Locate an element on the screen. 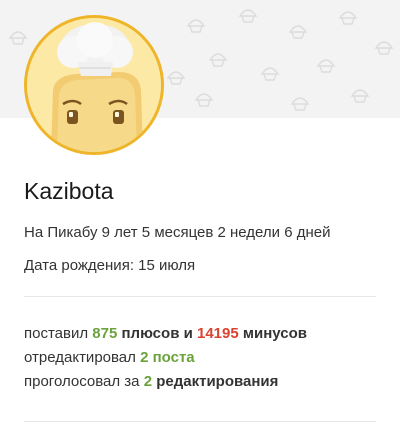  chef-hat-bread-mascot-icon is located at coordinates (94, 85).